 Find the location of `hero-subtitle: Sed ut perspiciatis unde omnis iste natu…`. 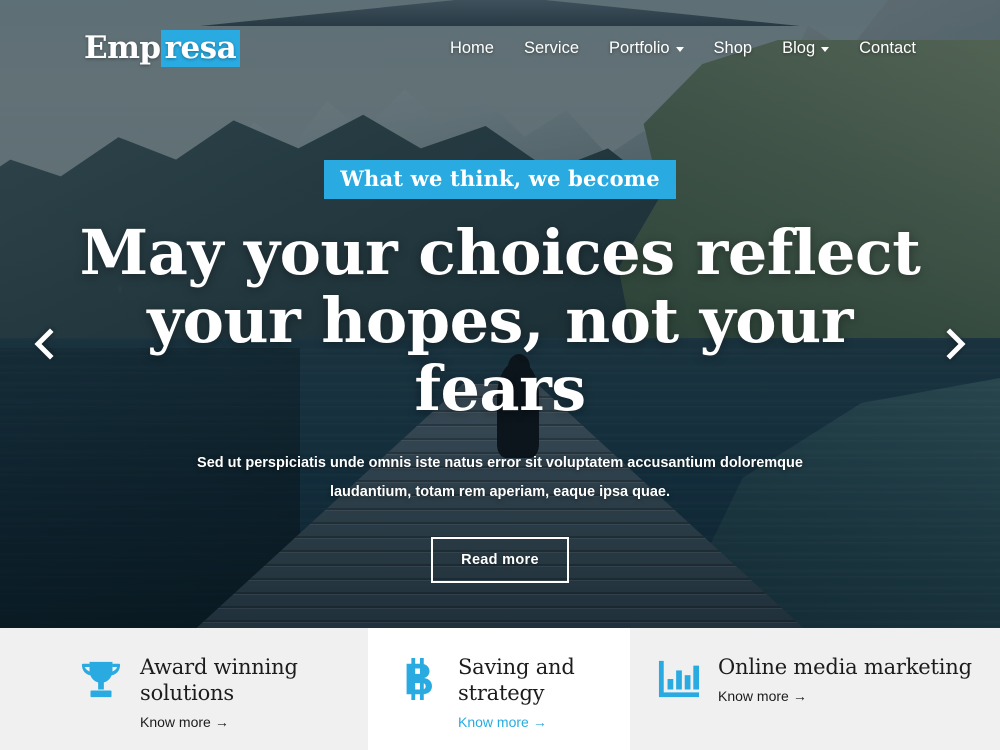

hero-subtitle: Sed ut perspiciatis unde omnis iste natu… is located at coordinates (500, 477).